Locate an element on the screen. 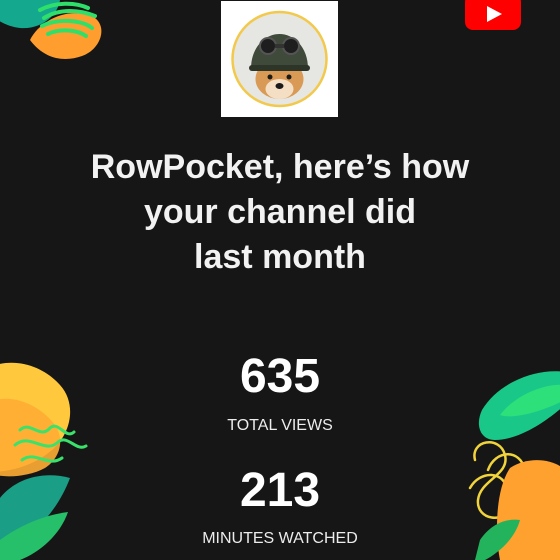 This screenshot has width=560, height=560. headline-line-2: your channel did is located at coordinates (280, 212).